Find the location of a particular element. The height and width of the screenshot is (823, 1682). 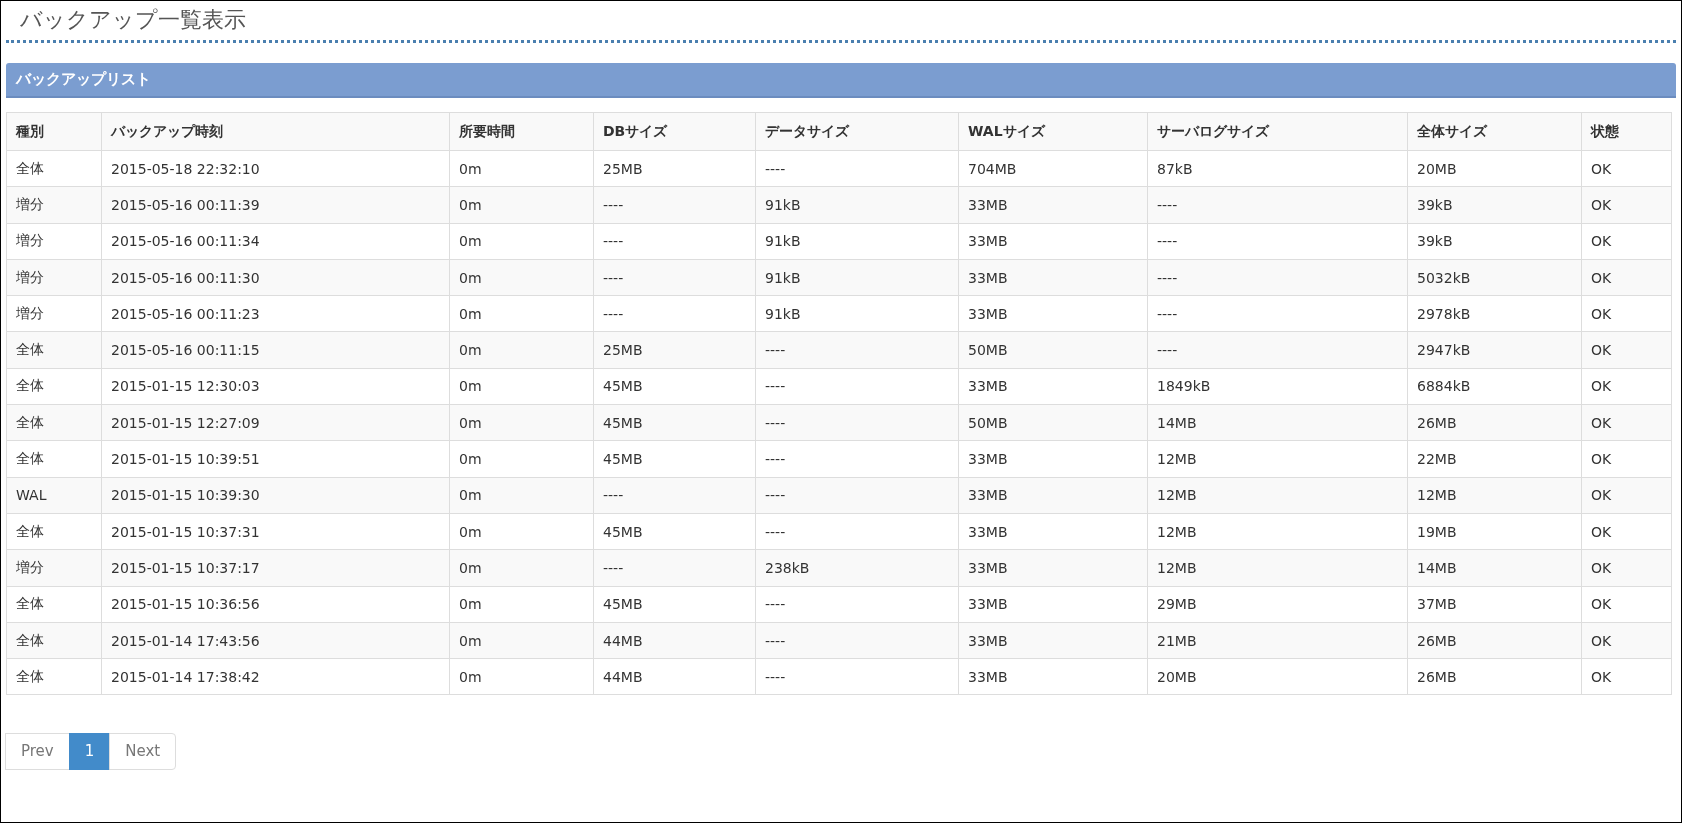

column-header: バックアップ時刻 is located at coordinates (275, 131).